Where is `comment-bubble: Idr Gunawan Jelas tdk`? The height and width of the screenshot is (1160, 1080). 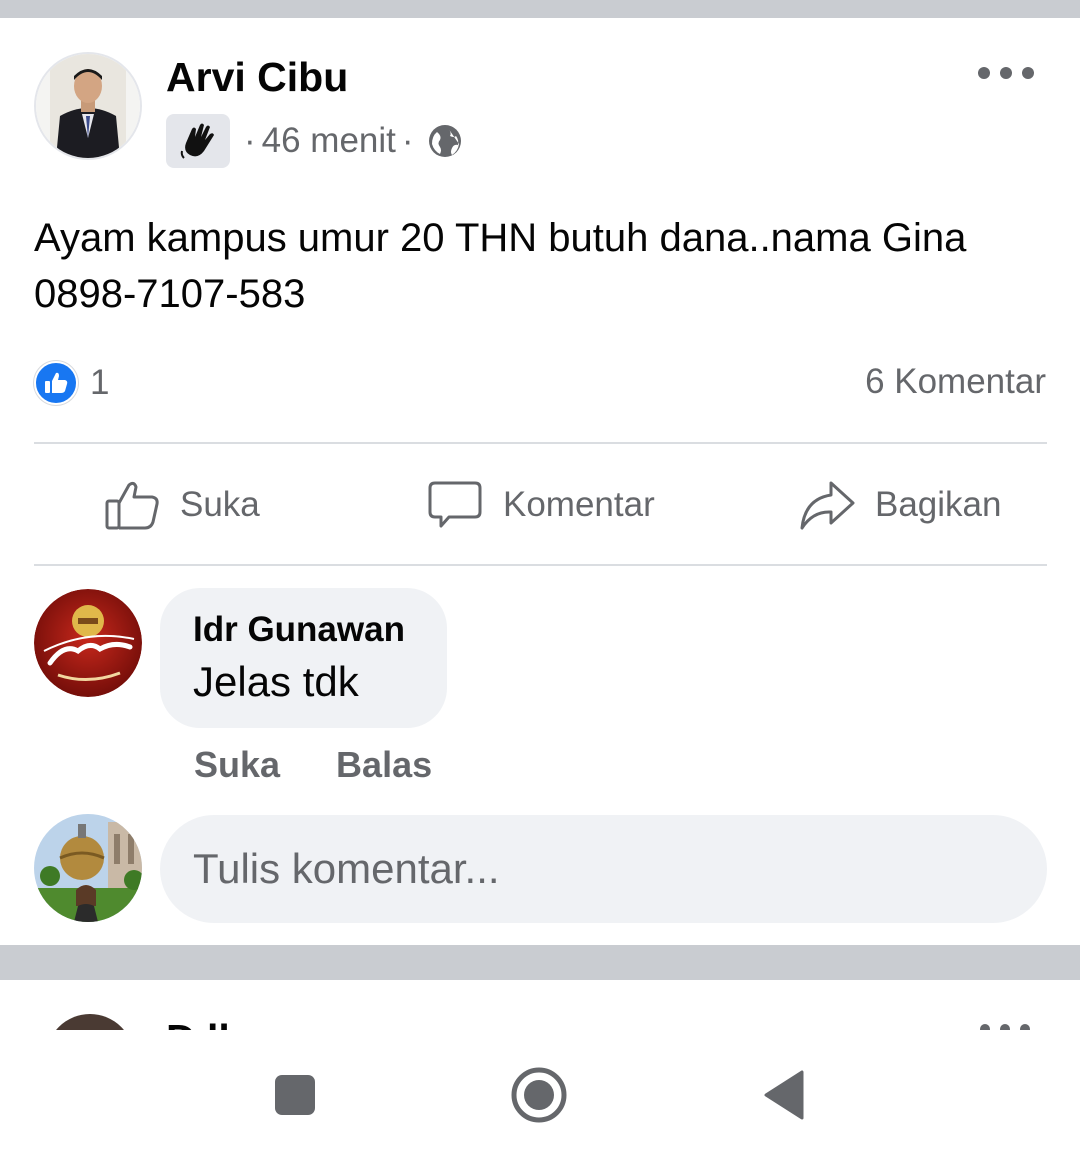 comment-bubble: Idr Gunawan Jelas tdk is located at coordinates (303, 658).